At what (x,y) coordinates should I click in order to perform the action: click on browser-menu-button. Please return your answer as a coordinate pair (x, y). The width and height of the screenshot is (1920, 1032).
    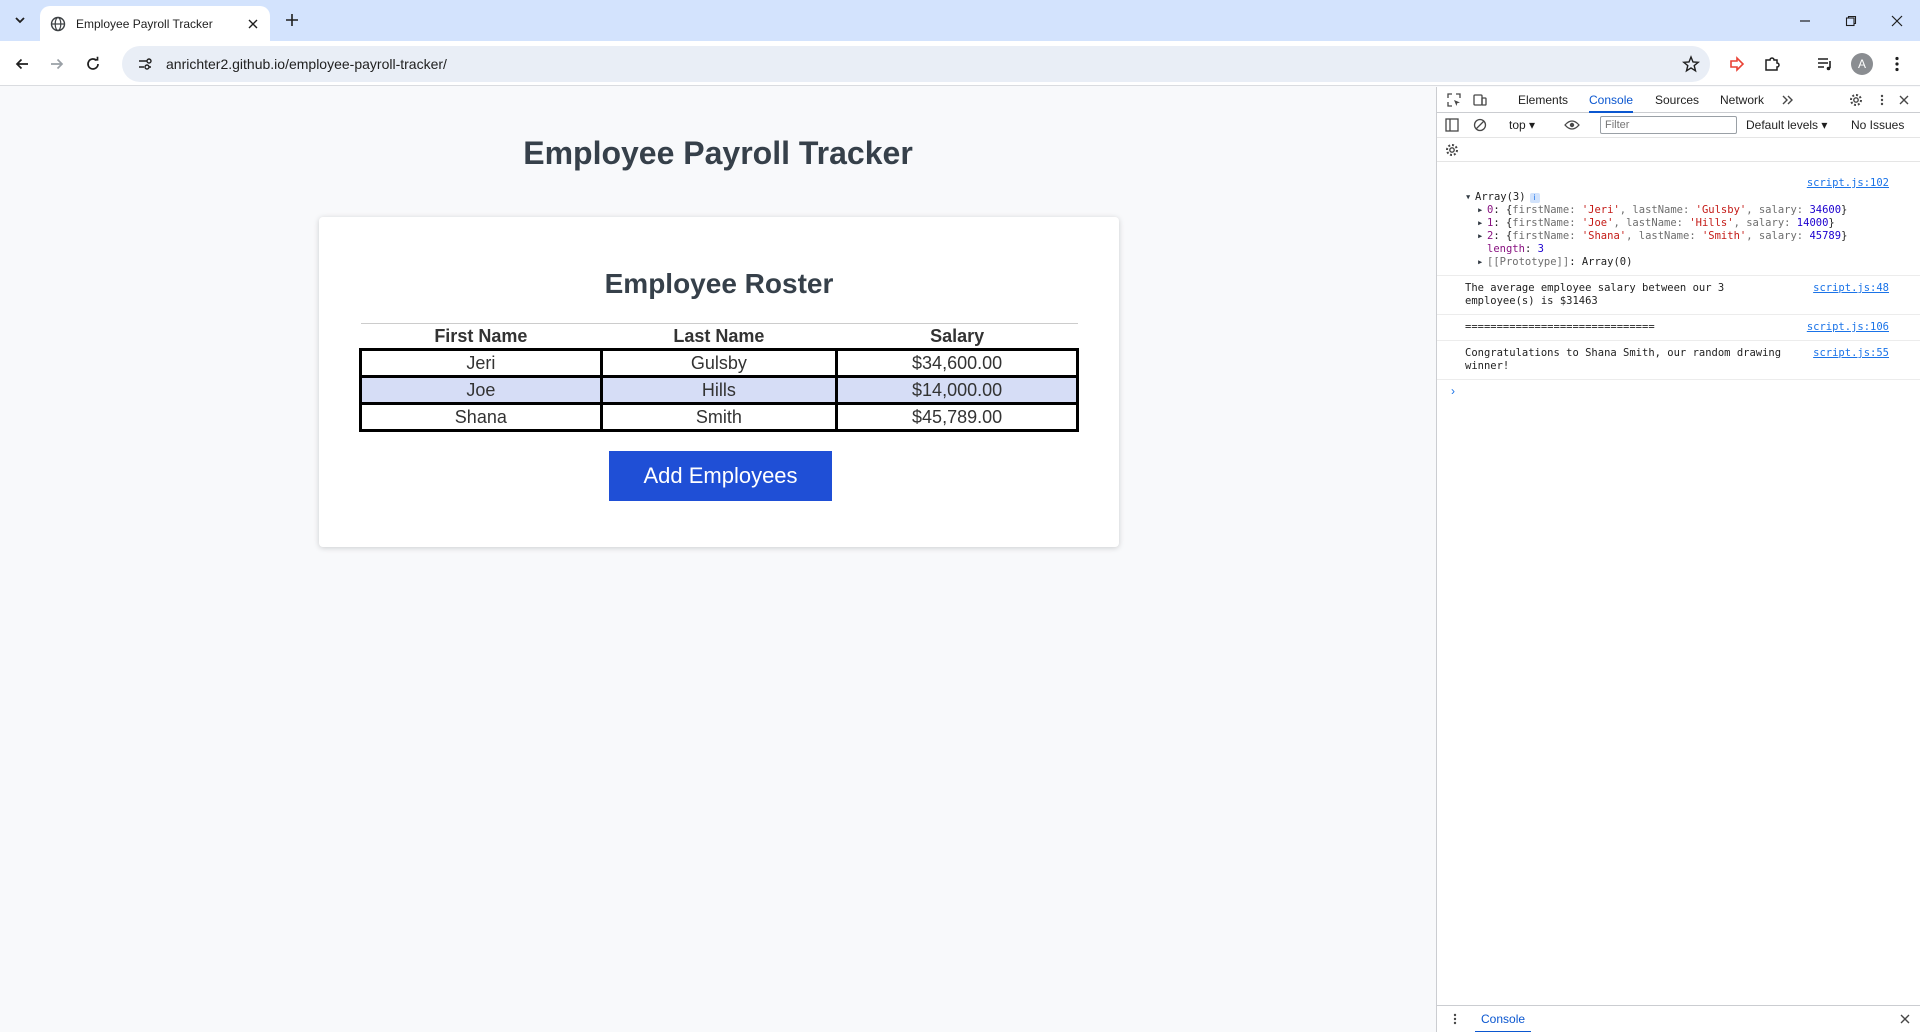
    Looking at the image, I should click on (1897, 64).